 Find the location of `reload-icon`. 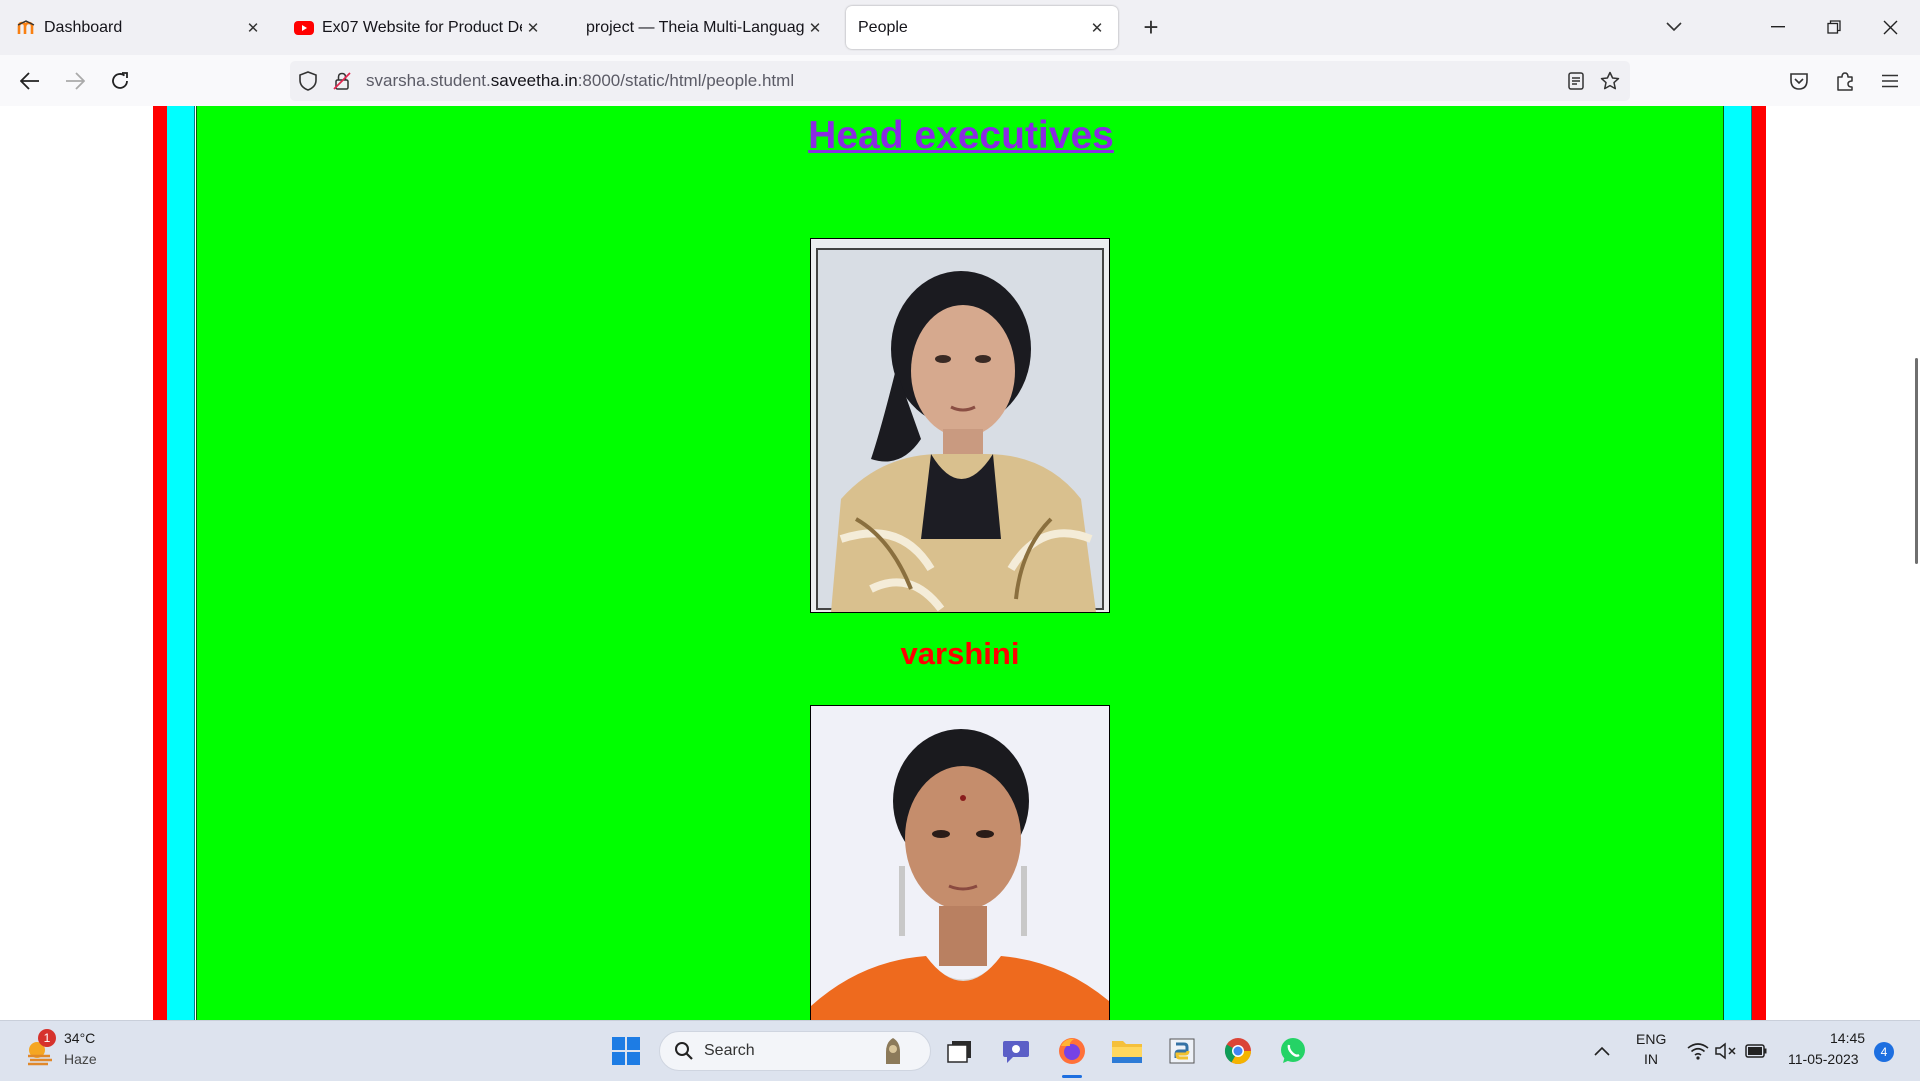

reload-icon is located at coordinates (120, 81).